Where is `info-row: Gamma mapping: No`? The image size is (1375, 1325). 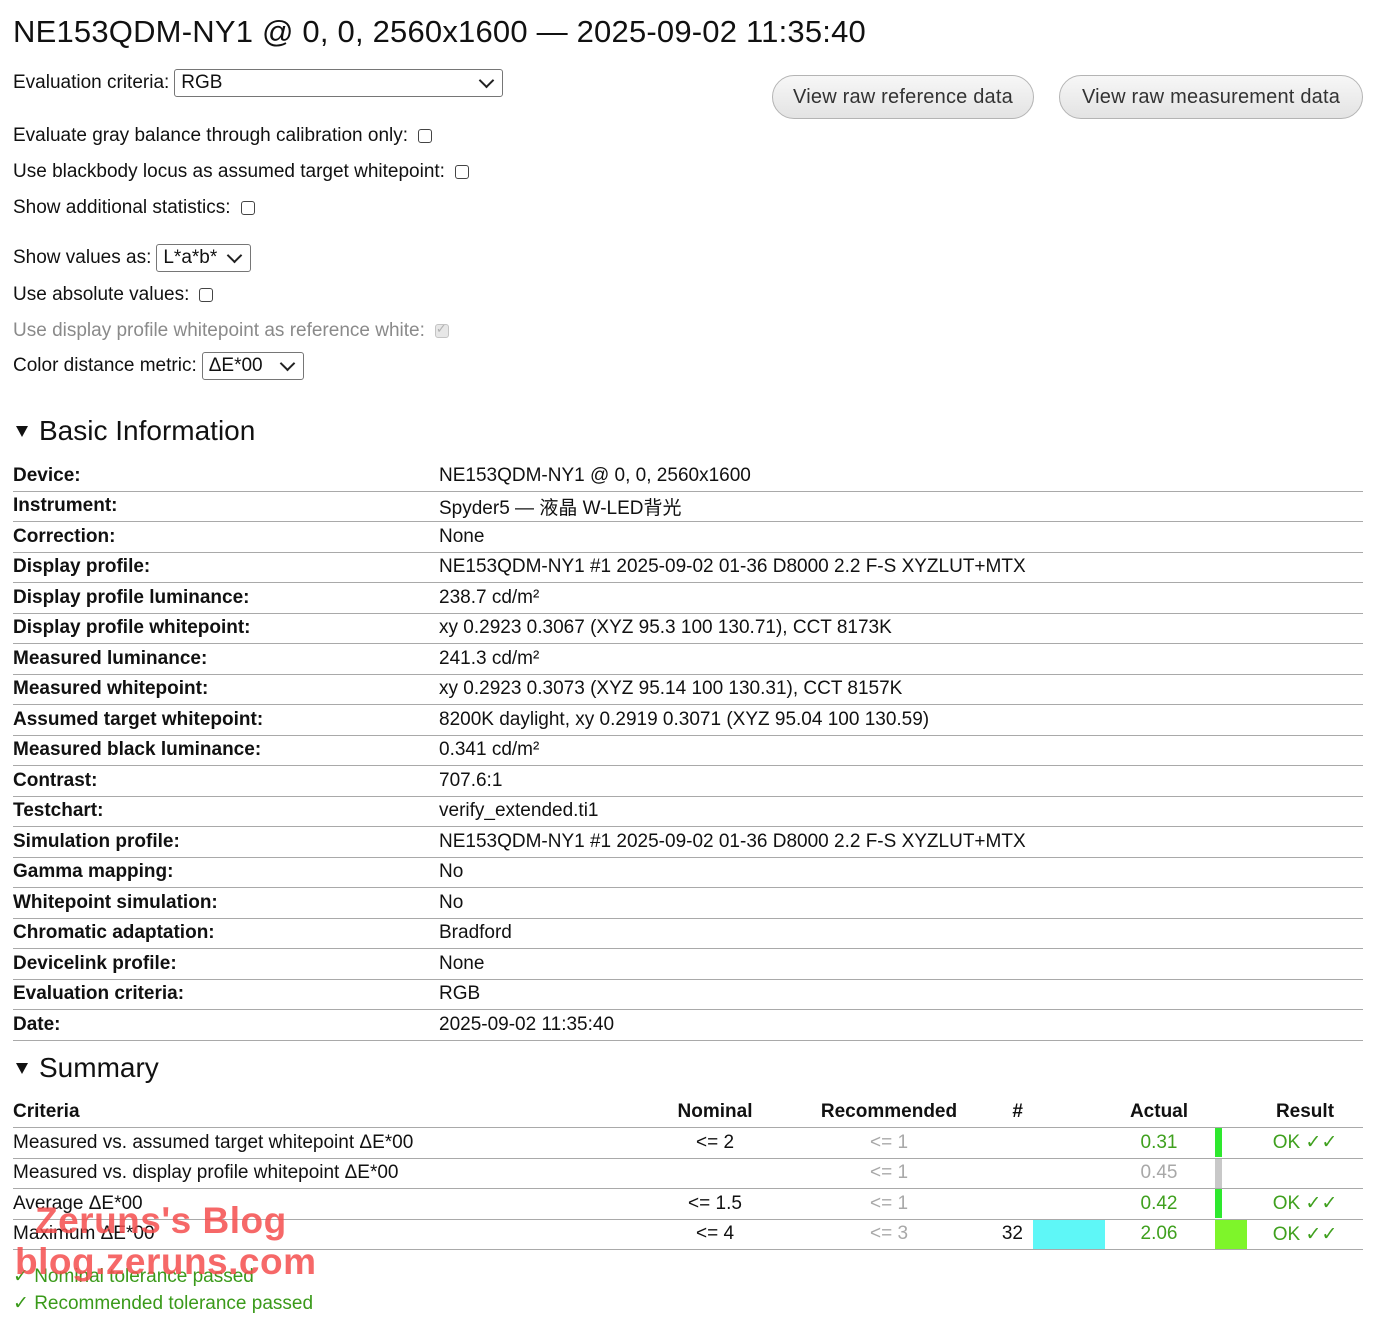
info-row: Gamma mapping: No is located at coordinates (688, 872).